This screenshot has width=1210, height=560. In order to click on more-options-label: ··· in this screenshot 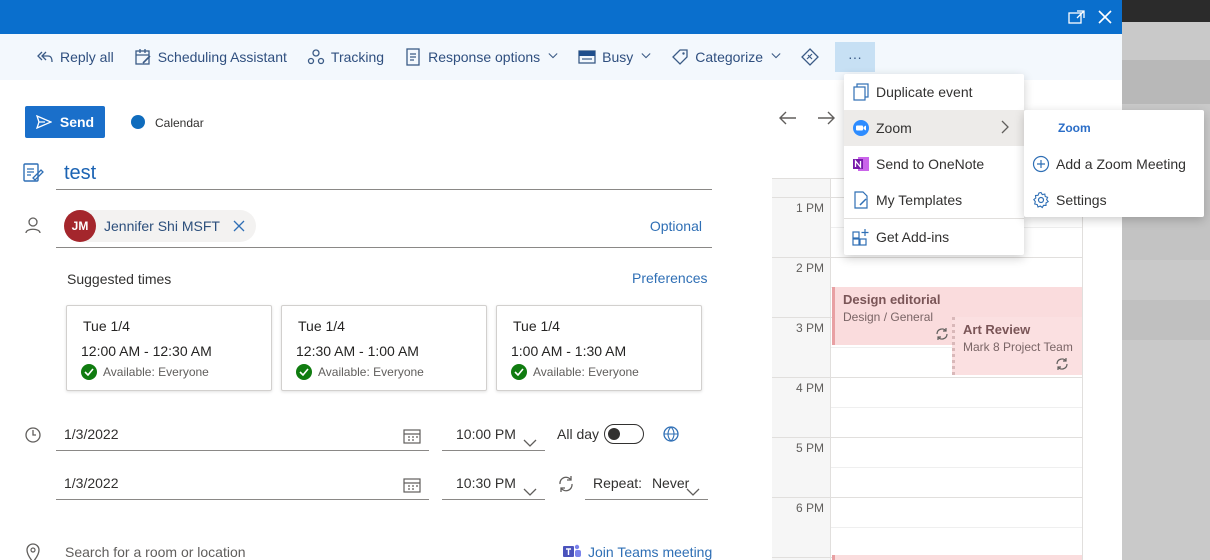, I will do `click(854, 57)`.